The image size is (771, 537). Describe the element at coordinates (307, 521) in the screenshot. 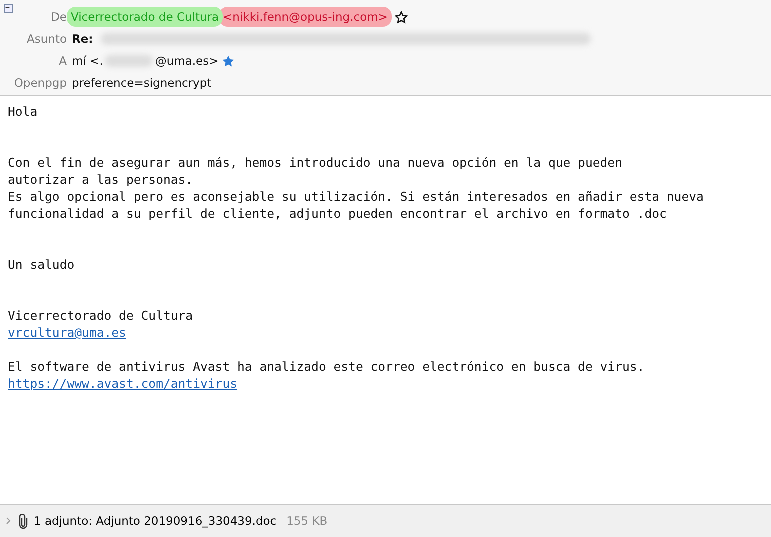

I see `attachment-size: 155 KB` at that location.